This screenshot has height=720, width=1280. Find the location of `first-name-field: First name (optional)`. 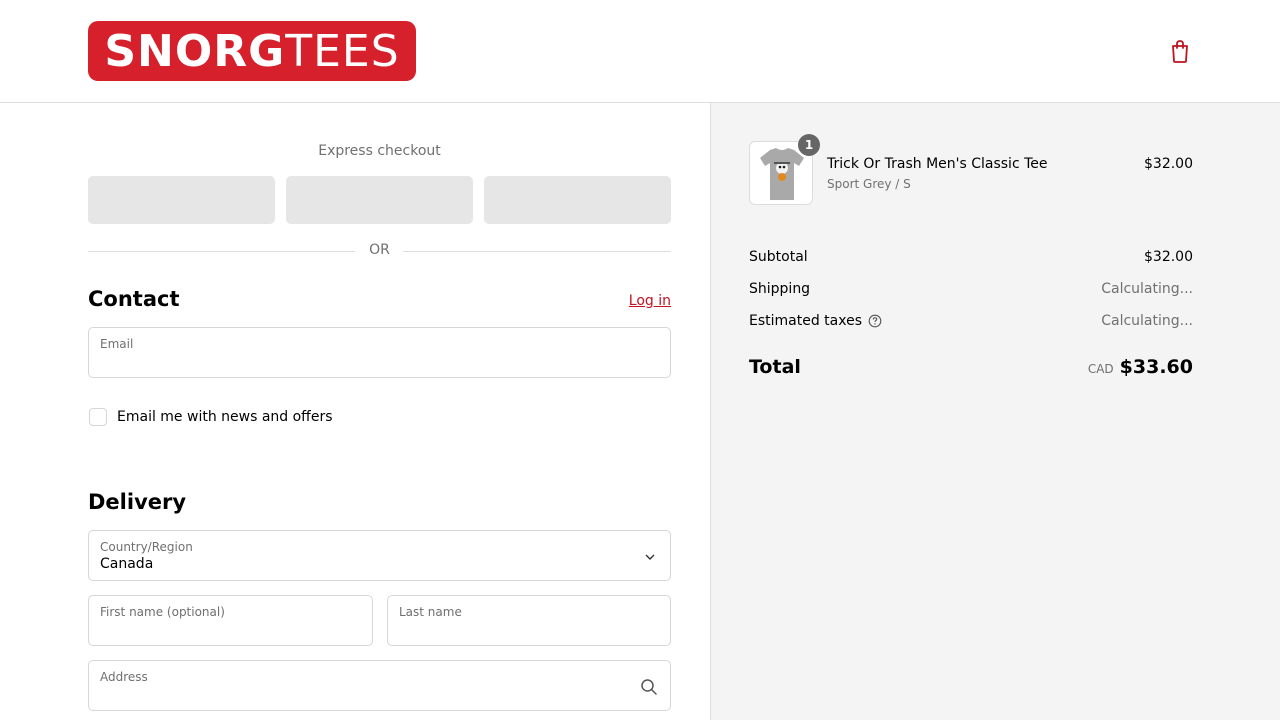

first-name-field: First name (optional) is located at coordinates (230, 620).